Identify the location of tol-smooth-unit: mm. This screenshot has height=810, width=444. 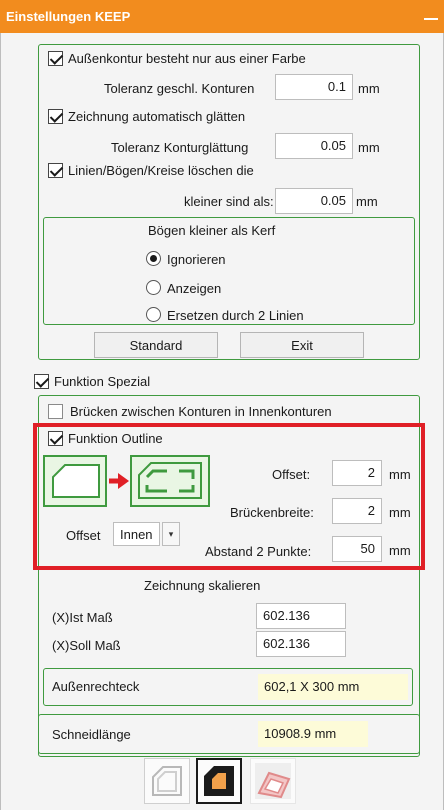
(369, 147).